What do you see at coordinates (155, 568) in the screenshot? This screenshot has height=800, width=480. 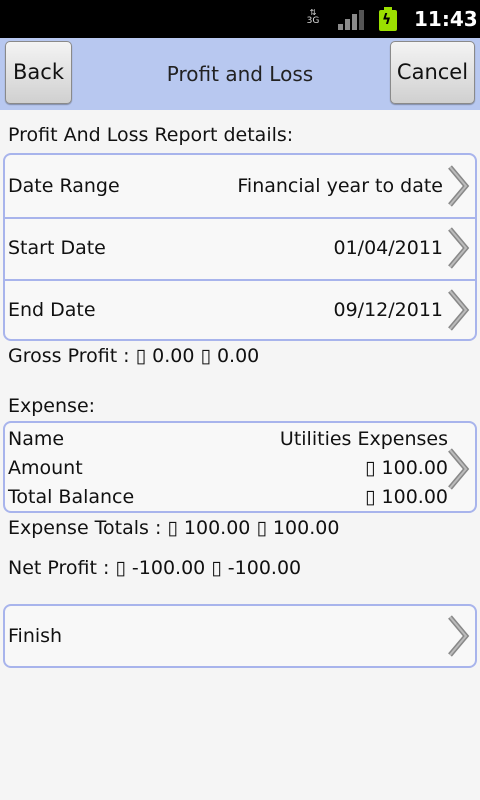 I see `net-profit-text: Net Profit : ▯ -100.00 ▯ -100.00` at bounding box center [155, 568].